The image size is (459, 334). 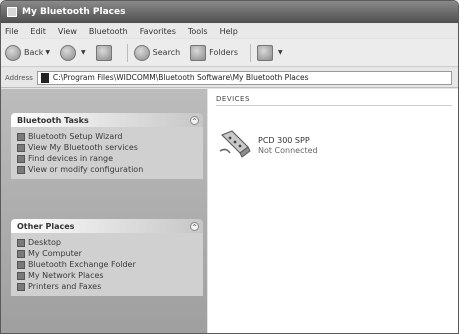 What do you see at coordinates (74, 12) in the screenshot?
I see `window-title: My Bluetooth Places` at bounding box center [74, 12].